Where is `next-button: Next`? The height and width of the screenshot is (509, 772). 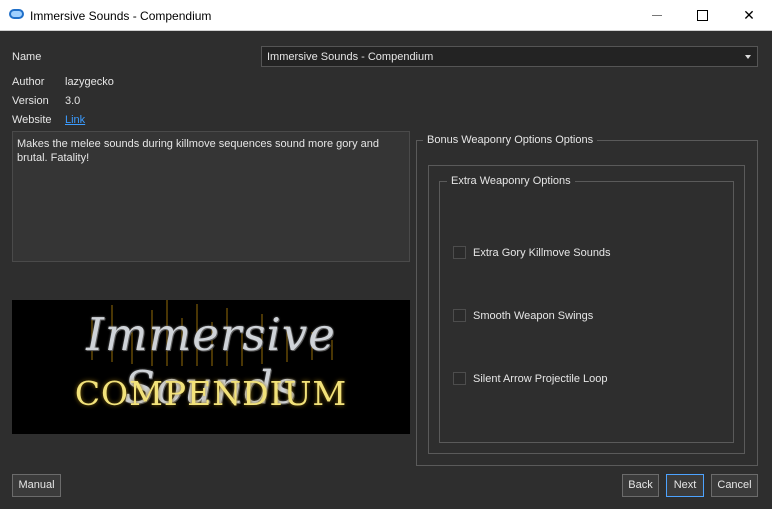
next-button: Next is located at coordinates (685, 485).